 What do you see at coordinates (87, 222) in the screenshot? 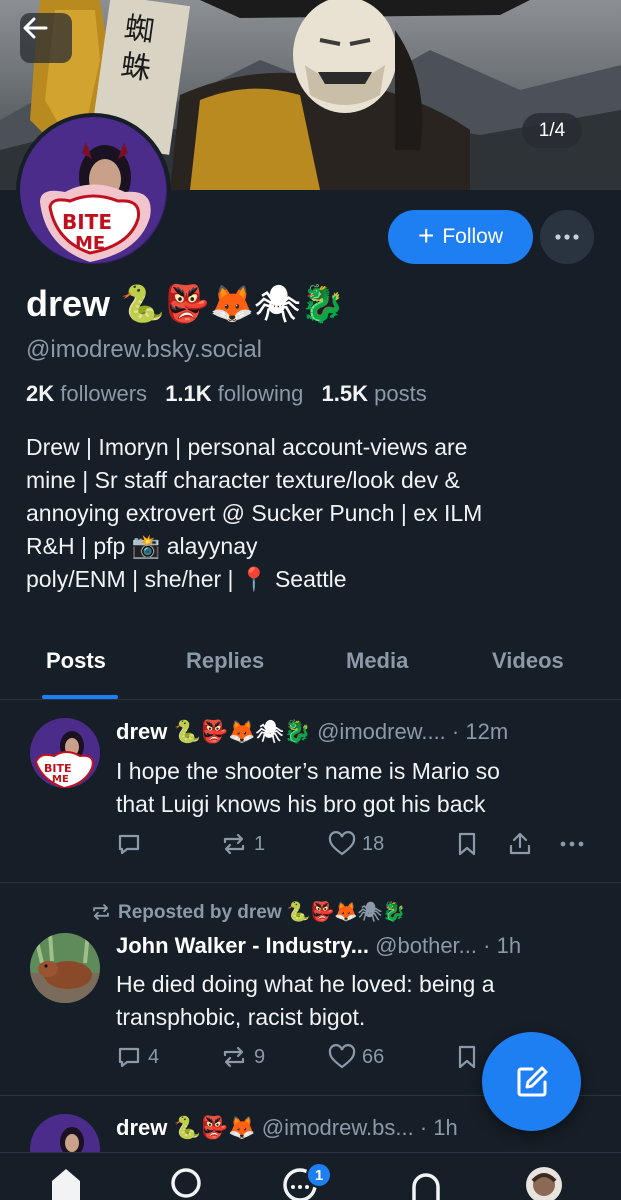
I see `svg-text: BITE` at bounding box center [87, 222].